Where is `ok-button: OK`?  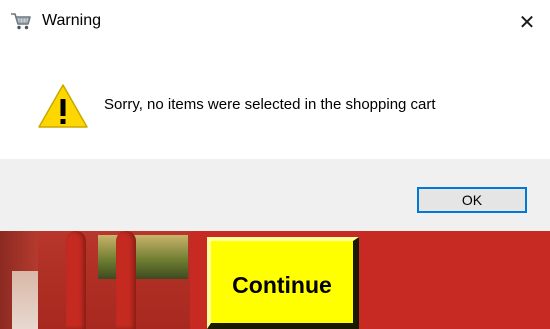 ok-button: OK is located at coordinates (472, 200).